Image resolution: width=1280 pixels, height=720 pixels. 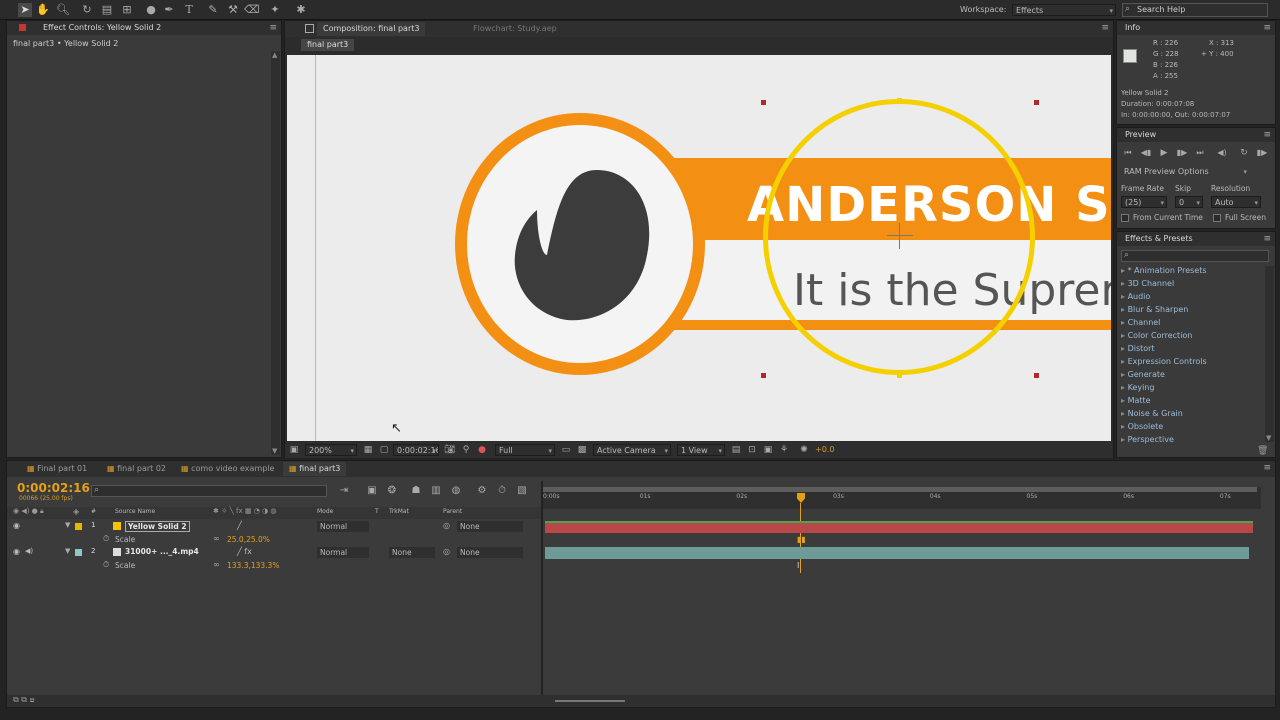 What do you see at coordinates (1195, 256) in the screenshot?
I see `effects-search-field: ⌕` at bounding box center [1195, 256].